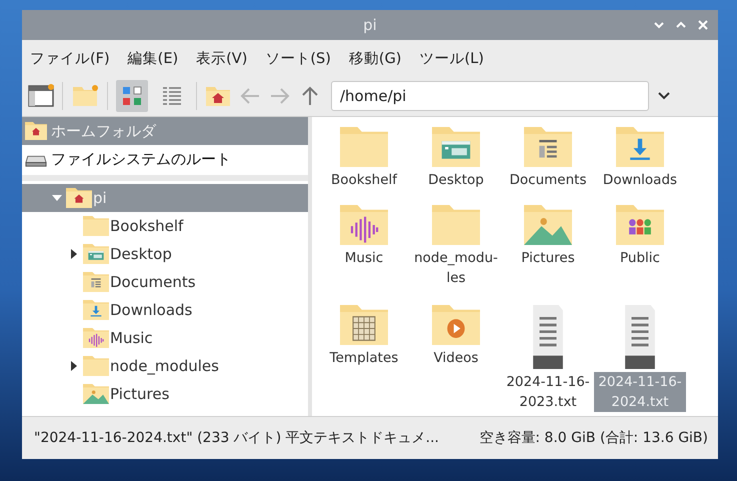  What do you see at coordinates (364, 180) in the screenshot?
I see `file-item: Bookshelf` at bounding box center [364, 180].